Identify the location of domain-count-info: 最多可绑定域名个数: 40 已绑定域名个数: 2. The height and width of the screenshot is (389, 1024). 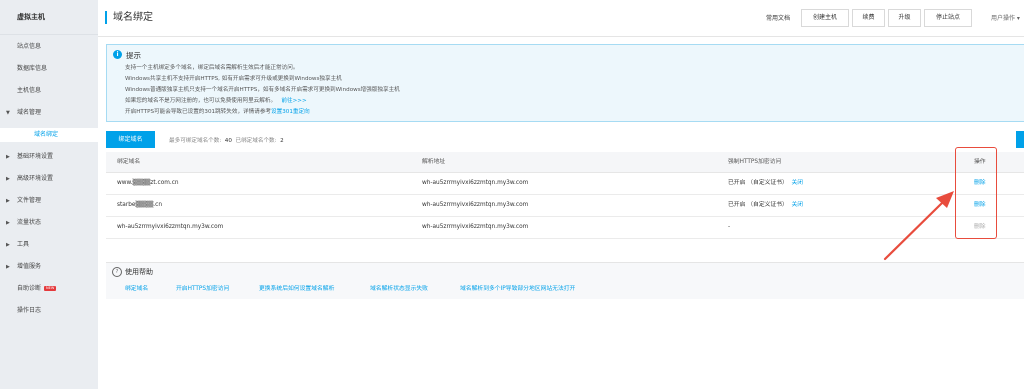
(226, 140).